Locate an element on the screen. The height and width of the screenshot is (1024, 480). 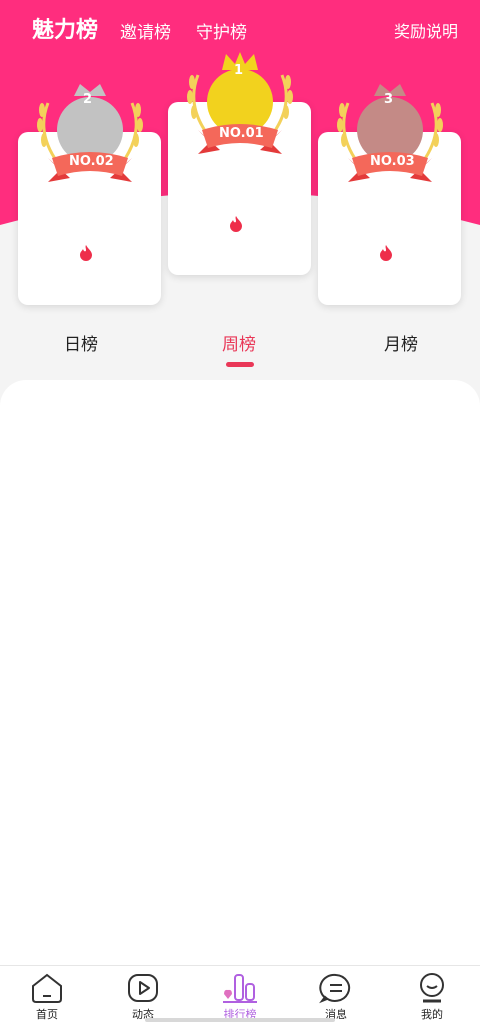
medal-second-label: NO.02 is located at coordinates (91, 161).